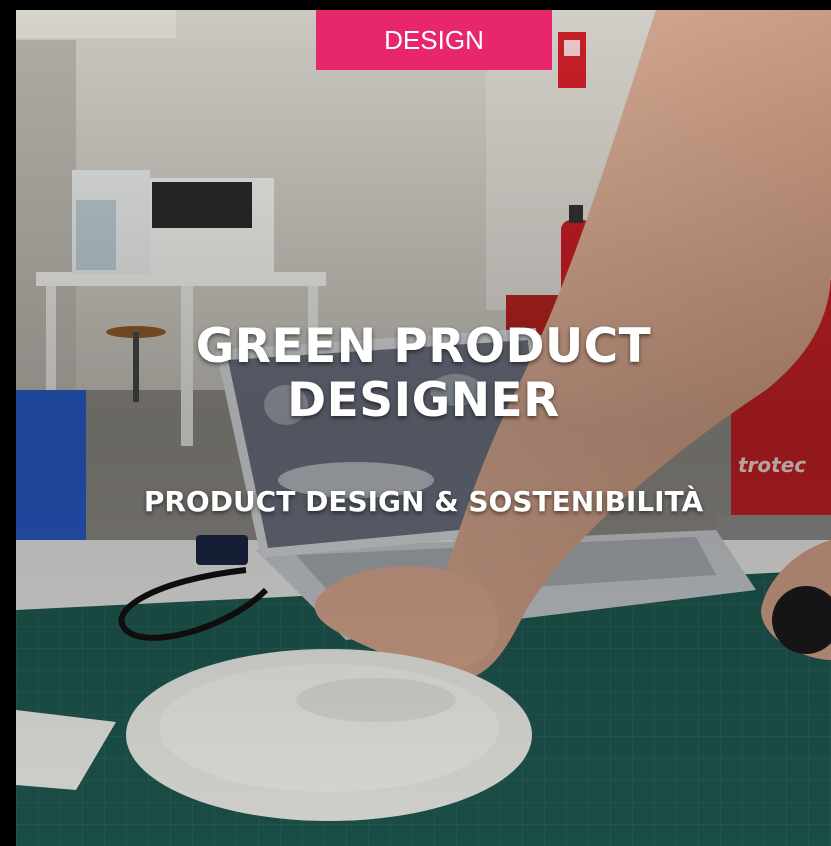 The width and height of the screenshot is (831, 846). I want to click on course-title: GREEN PRODUCT DESIGNER, so click(423, 374).